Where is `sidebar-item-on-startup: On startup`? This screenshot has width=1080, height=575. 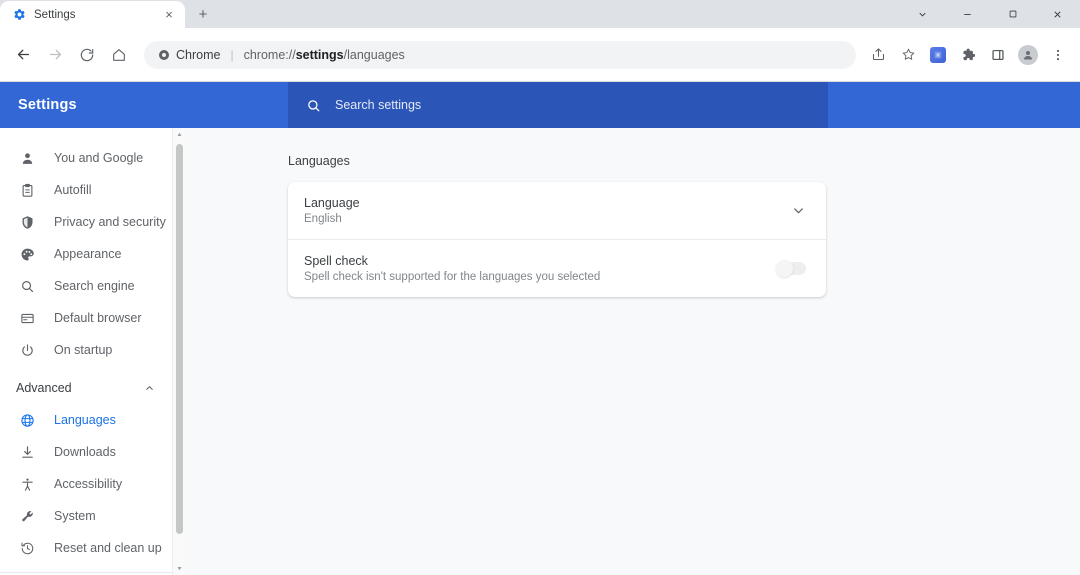 sidebar-item-on-startup: On startup is located at coordinates (86, 350).